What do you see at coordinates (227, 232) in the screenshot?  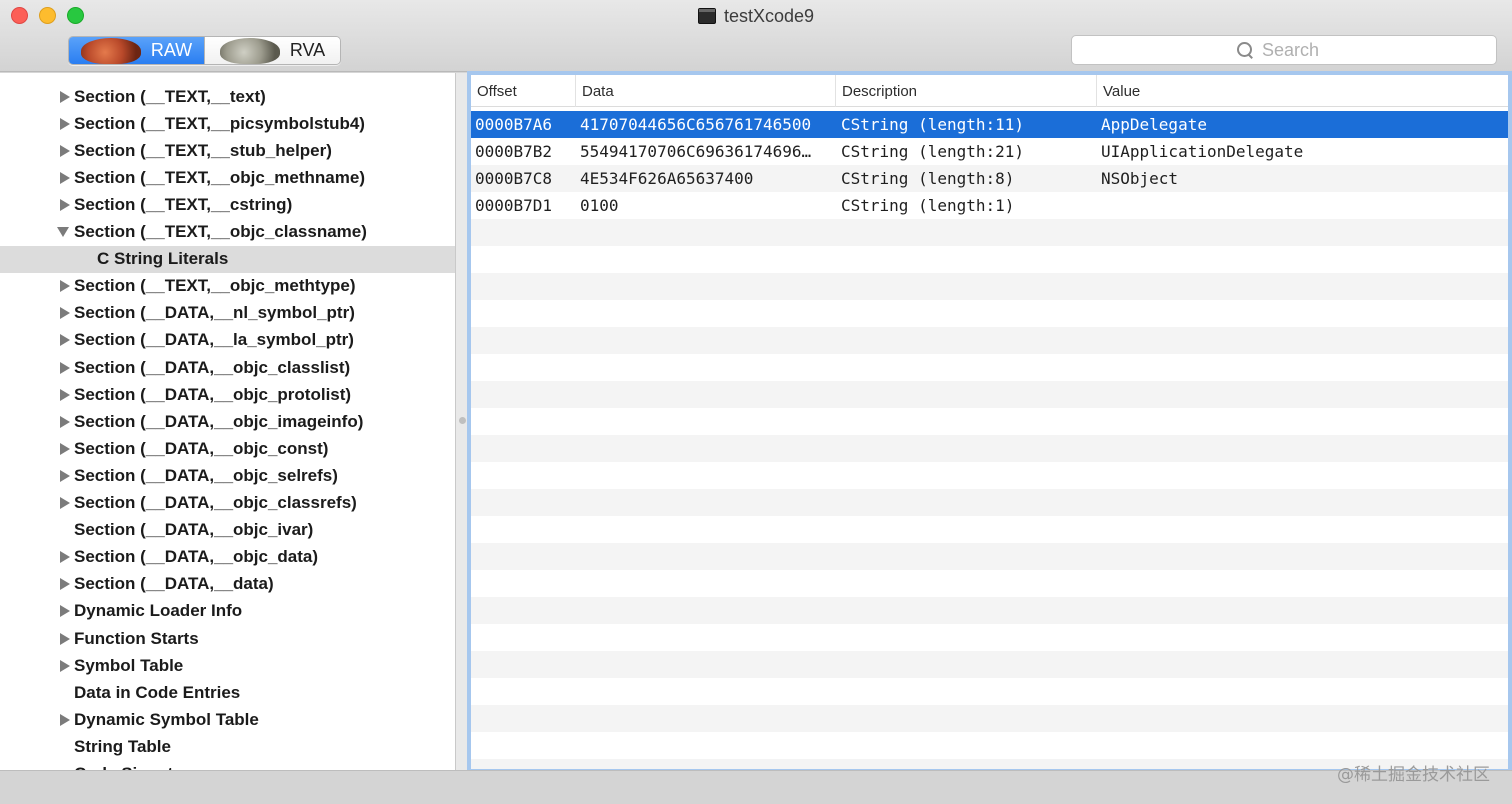 I see `outline-item: Section (__TEXT,__objc_classname)` at bounding box center [227, 232].